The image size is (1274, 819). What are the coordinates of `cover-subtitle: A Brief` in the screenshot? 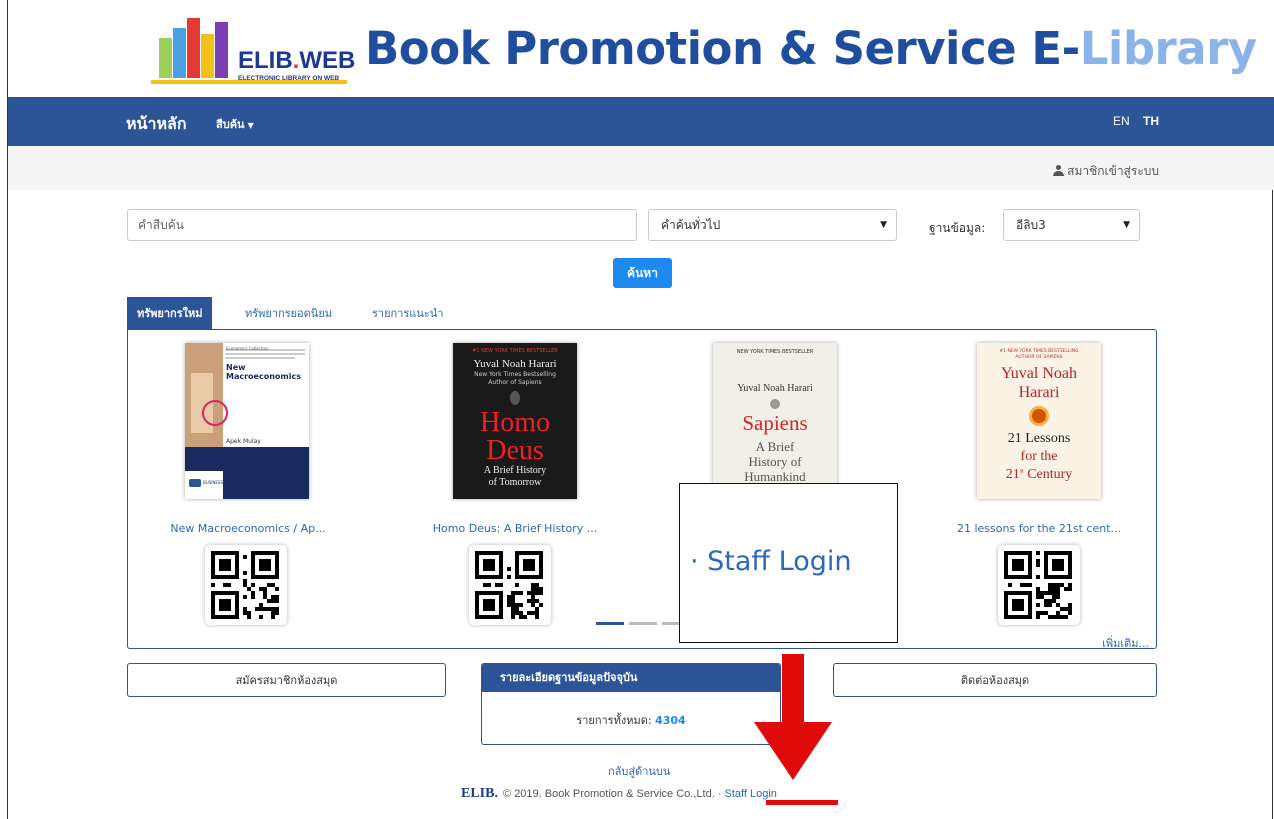 It's located at (775, 446).